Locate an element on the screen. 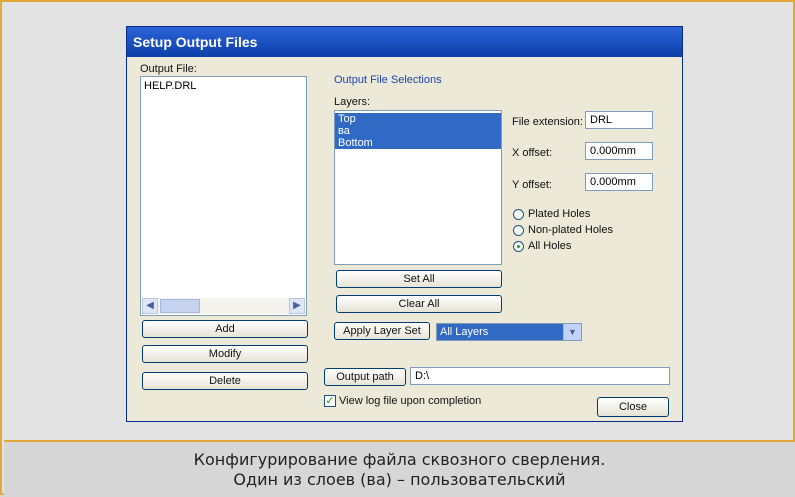  layers-label: Layers: is located at coordinates (352, 102).